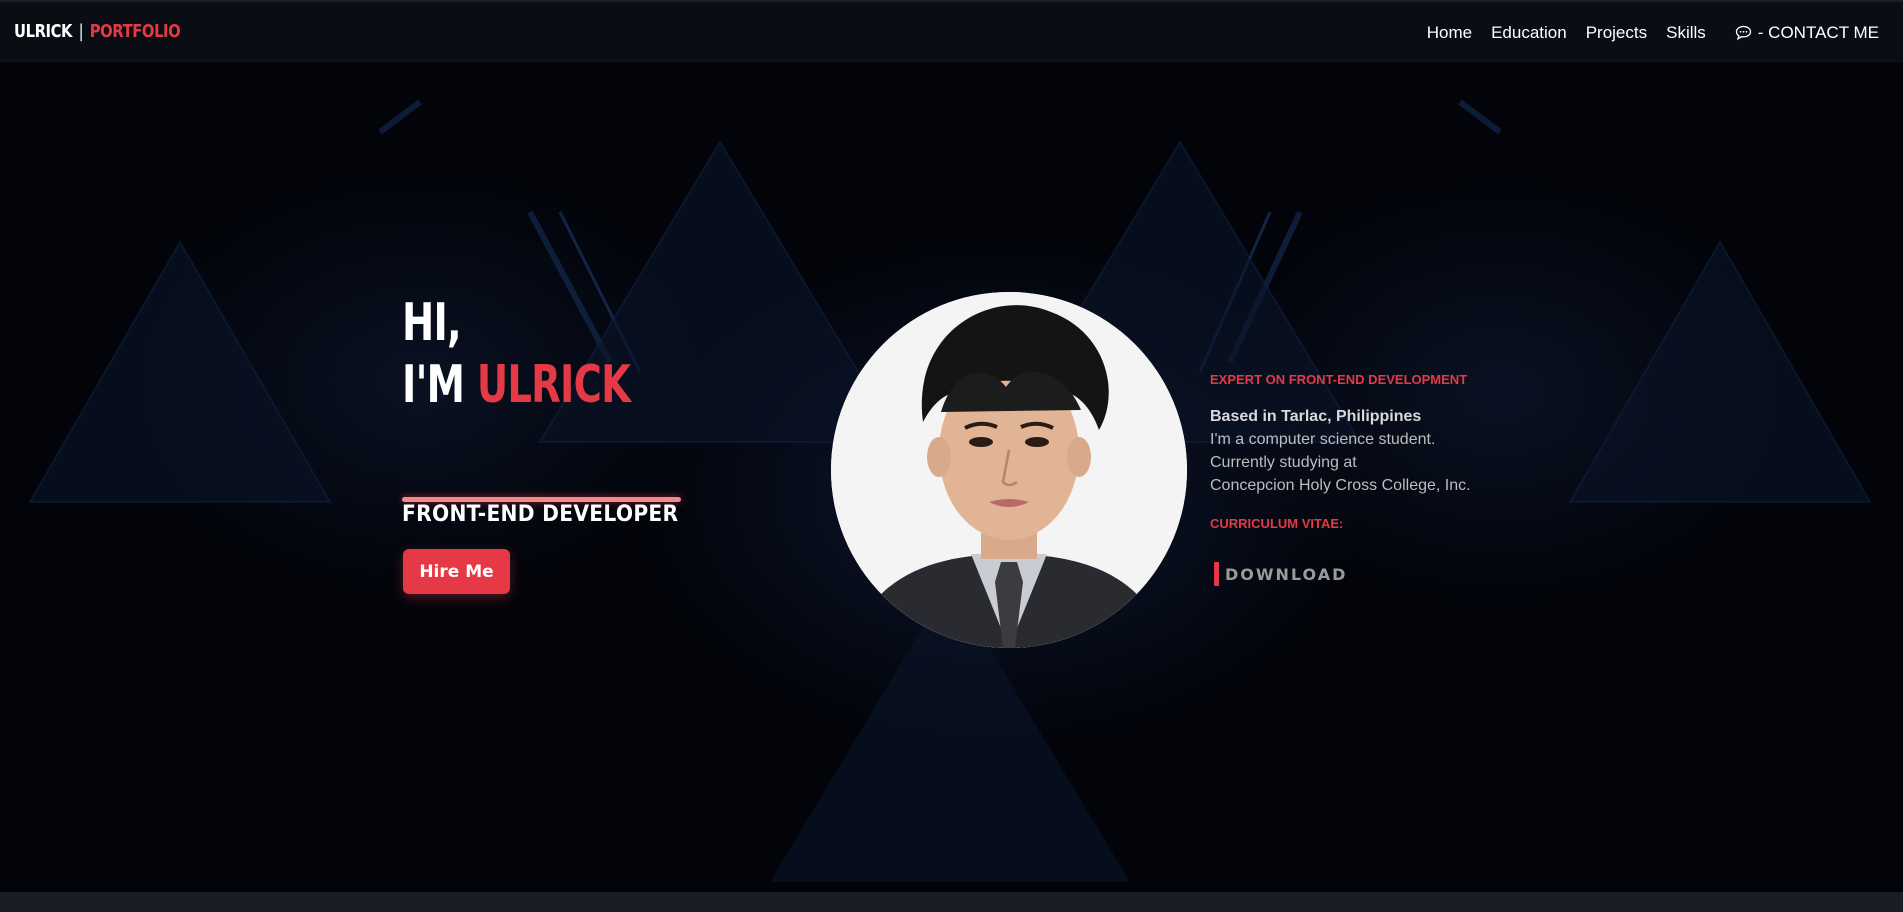 Image resolution: width=1903 pixels, height=912 pixels. What do you see at coordinates (135, 31) in the screenshot?
I see `logo-portfolio: PORTFOLIO` at bounding box center [135, 31].